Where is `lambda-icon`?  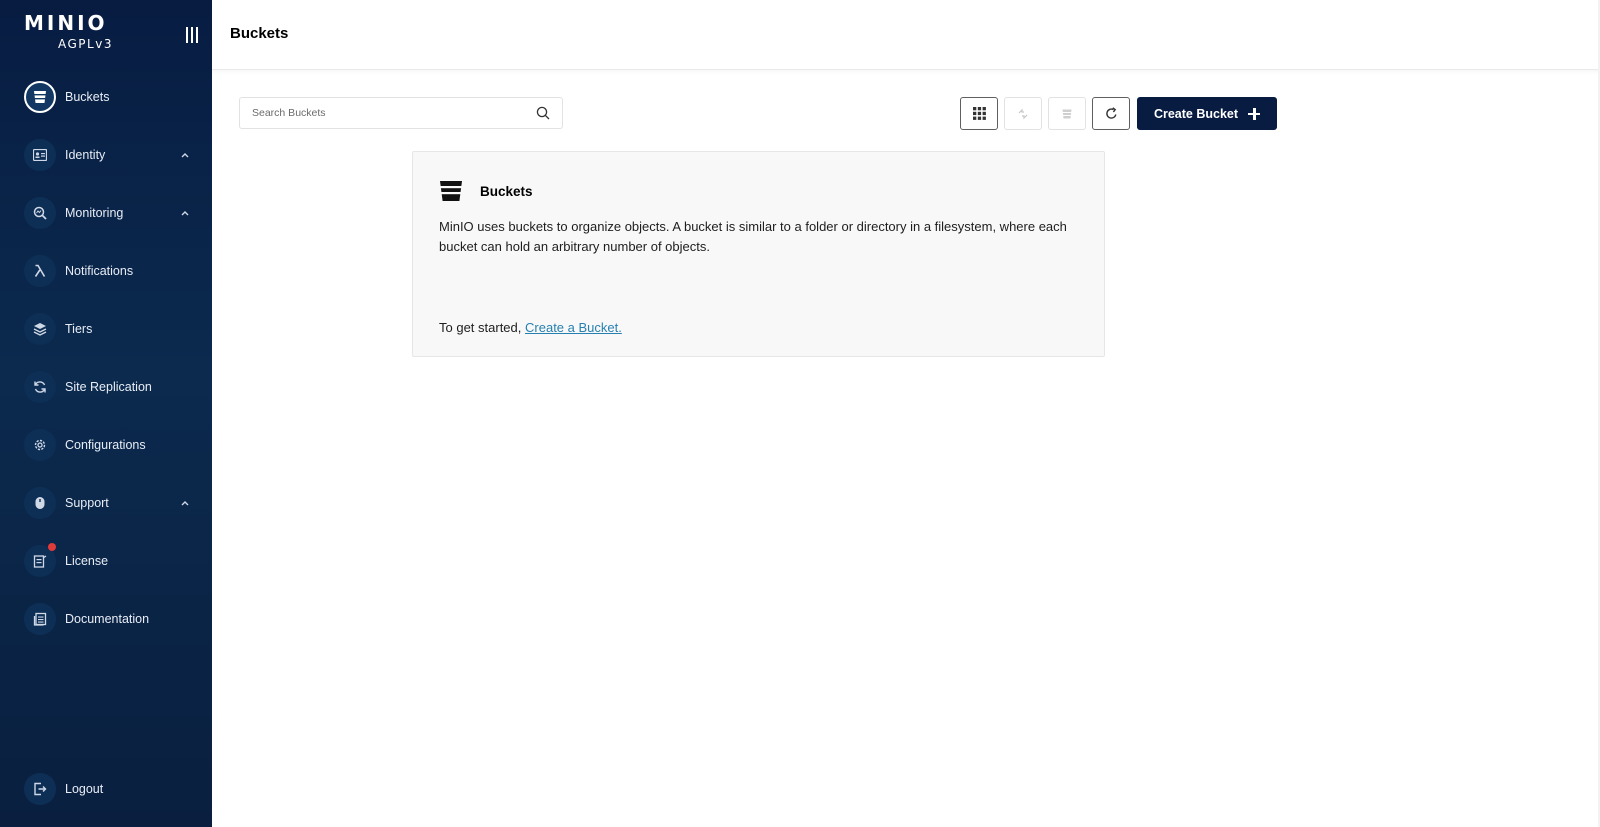
lambda-icon is located at coordinates (40, 271).